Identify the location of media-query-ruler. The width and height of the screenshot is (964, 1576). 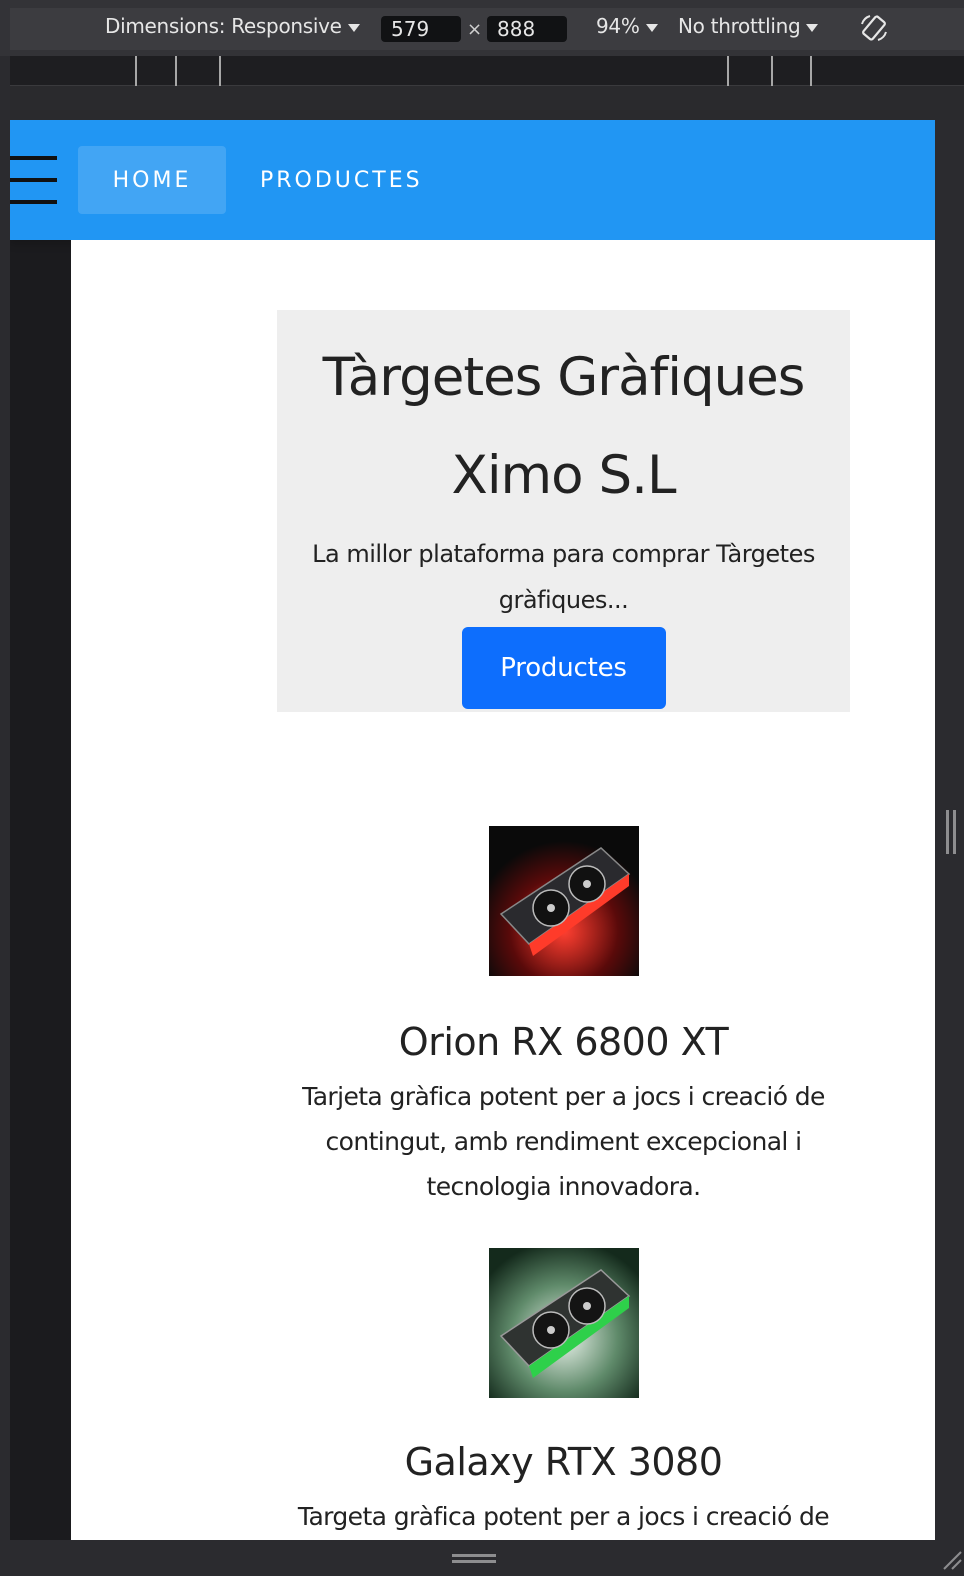
(487, 71).